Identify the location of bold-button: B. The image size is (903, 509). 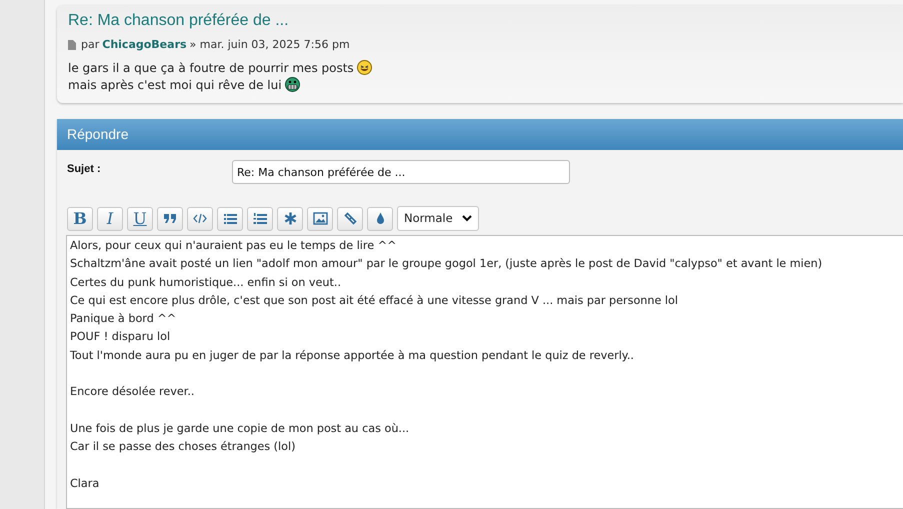
(80, 218).